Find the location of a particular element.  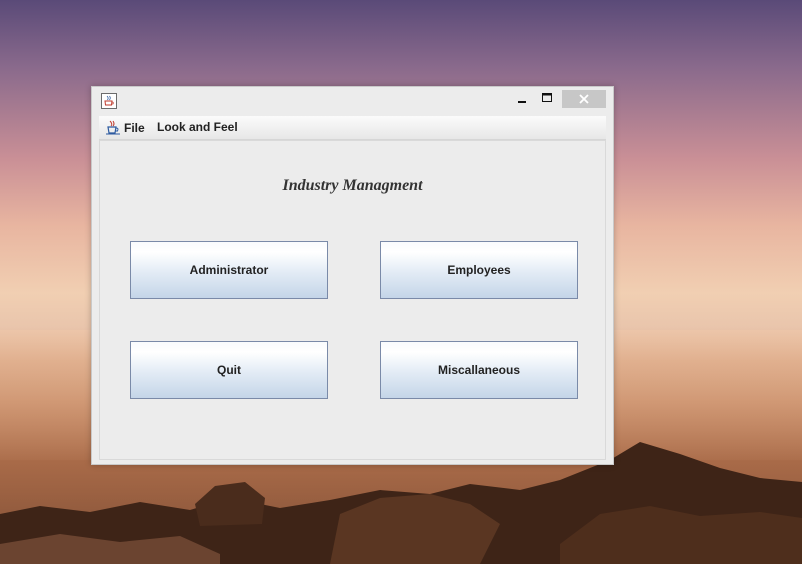

quit-button: Quit is located at coordinates (229, 370).